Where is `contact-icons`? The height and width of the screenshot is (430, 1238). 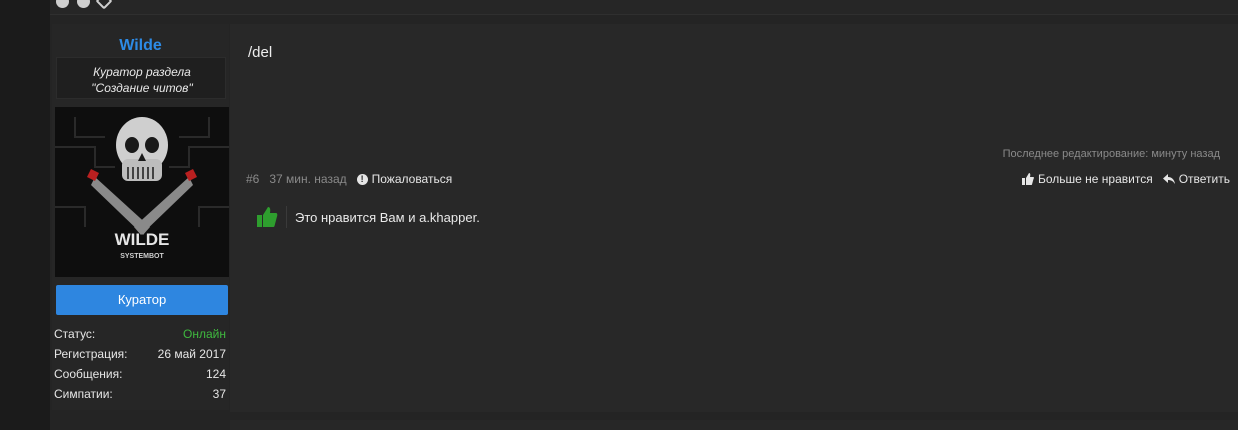 contact-icons is located at coordinates (84, 5).